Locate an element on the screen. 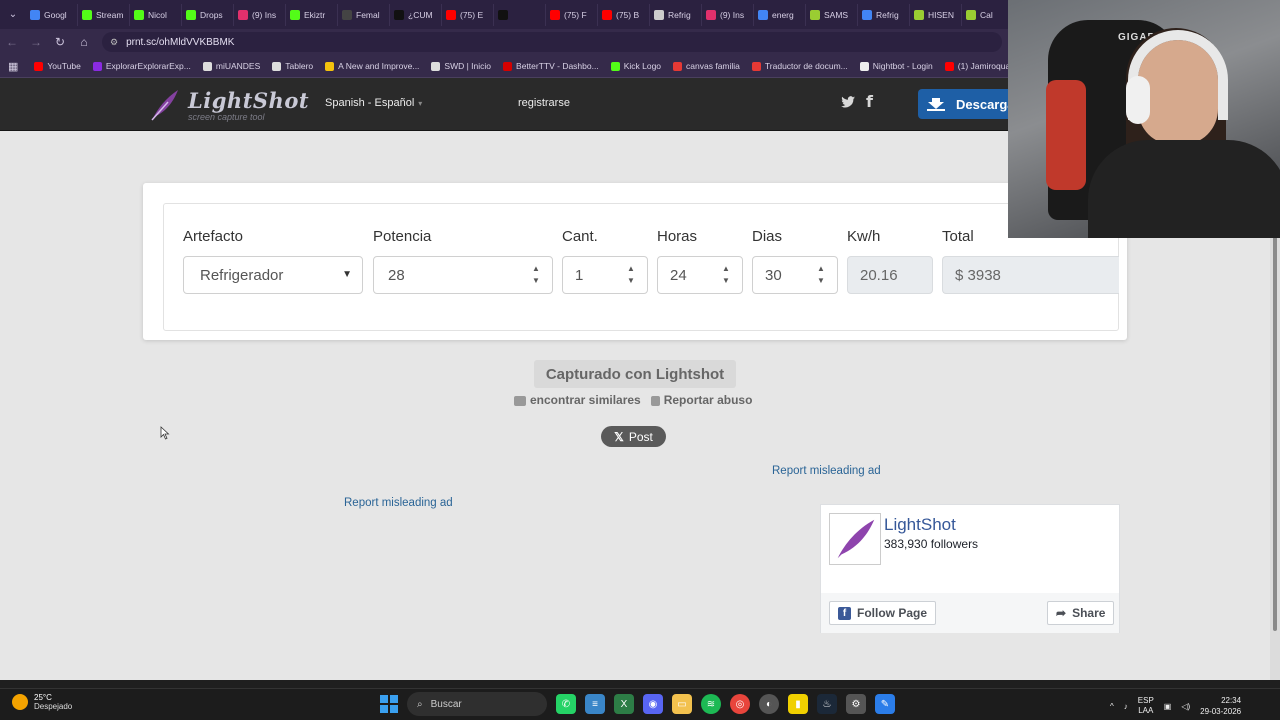  sticky-notes-icon: ▮ is located at coordinates (798, 704).